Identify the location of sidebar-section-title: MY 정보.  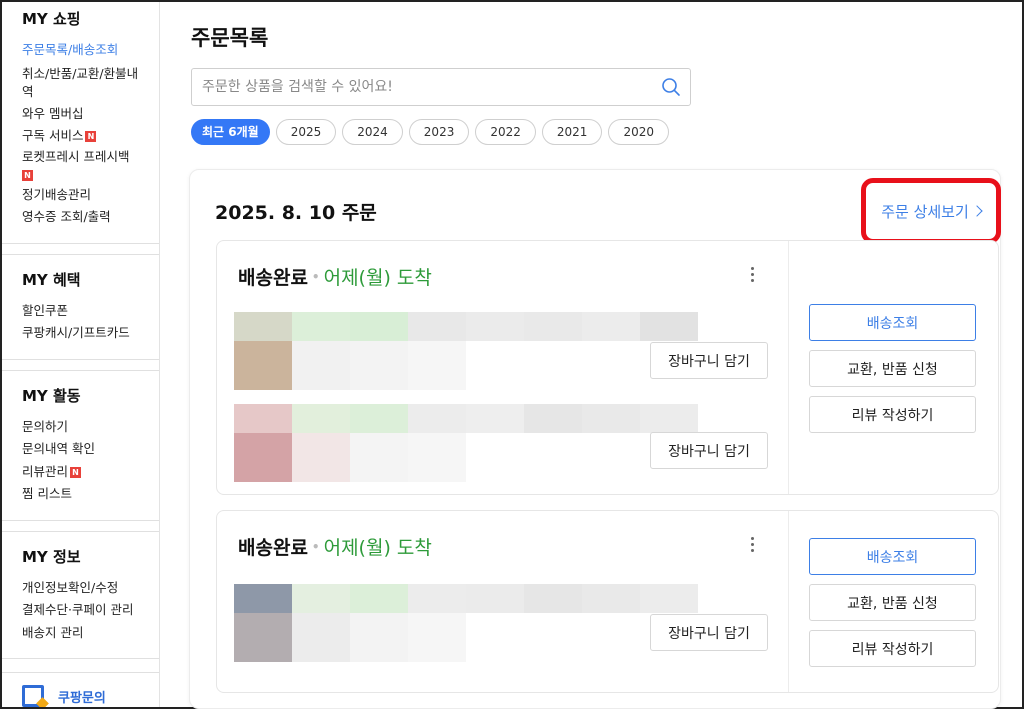
(51, 556).